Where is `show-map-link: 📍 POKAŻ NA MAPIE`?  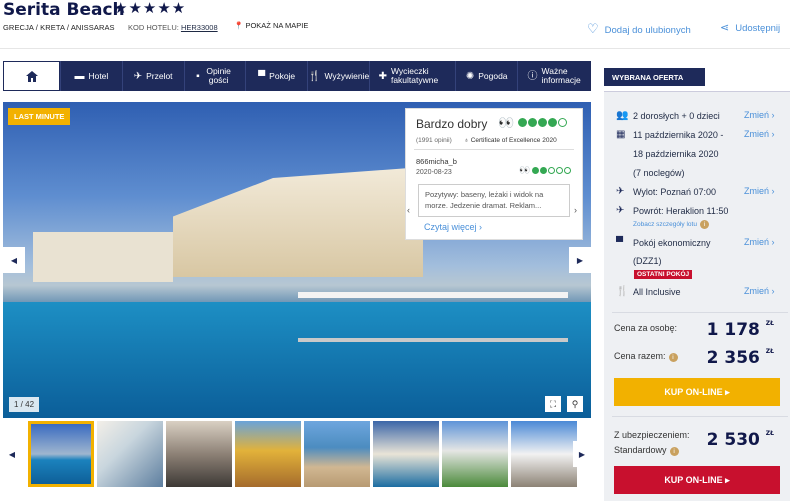
show-map-link: 📍 POKAŻ NA MAPIE is located at coordinates (271, 25).